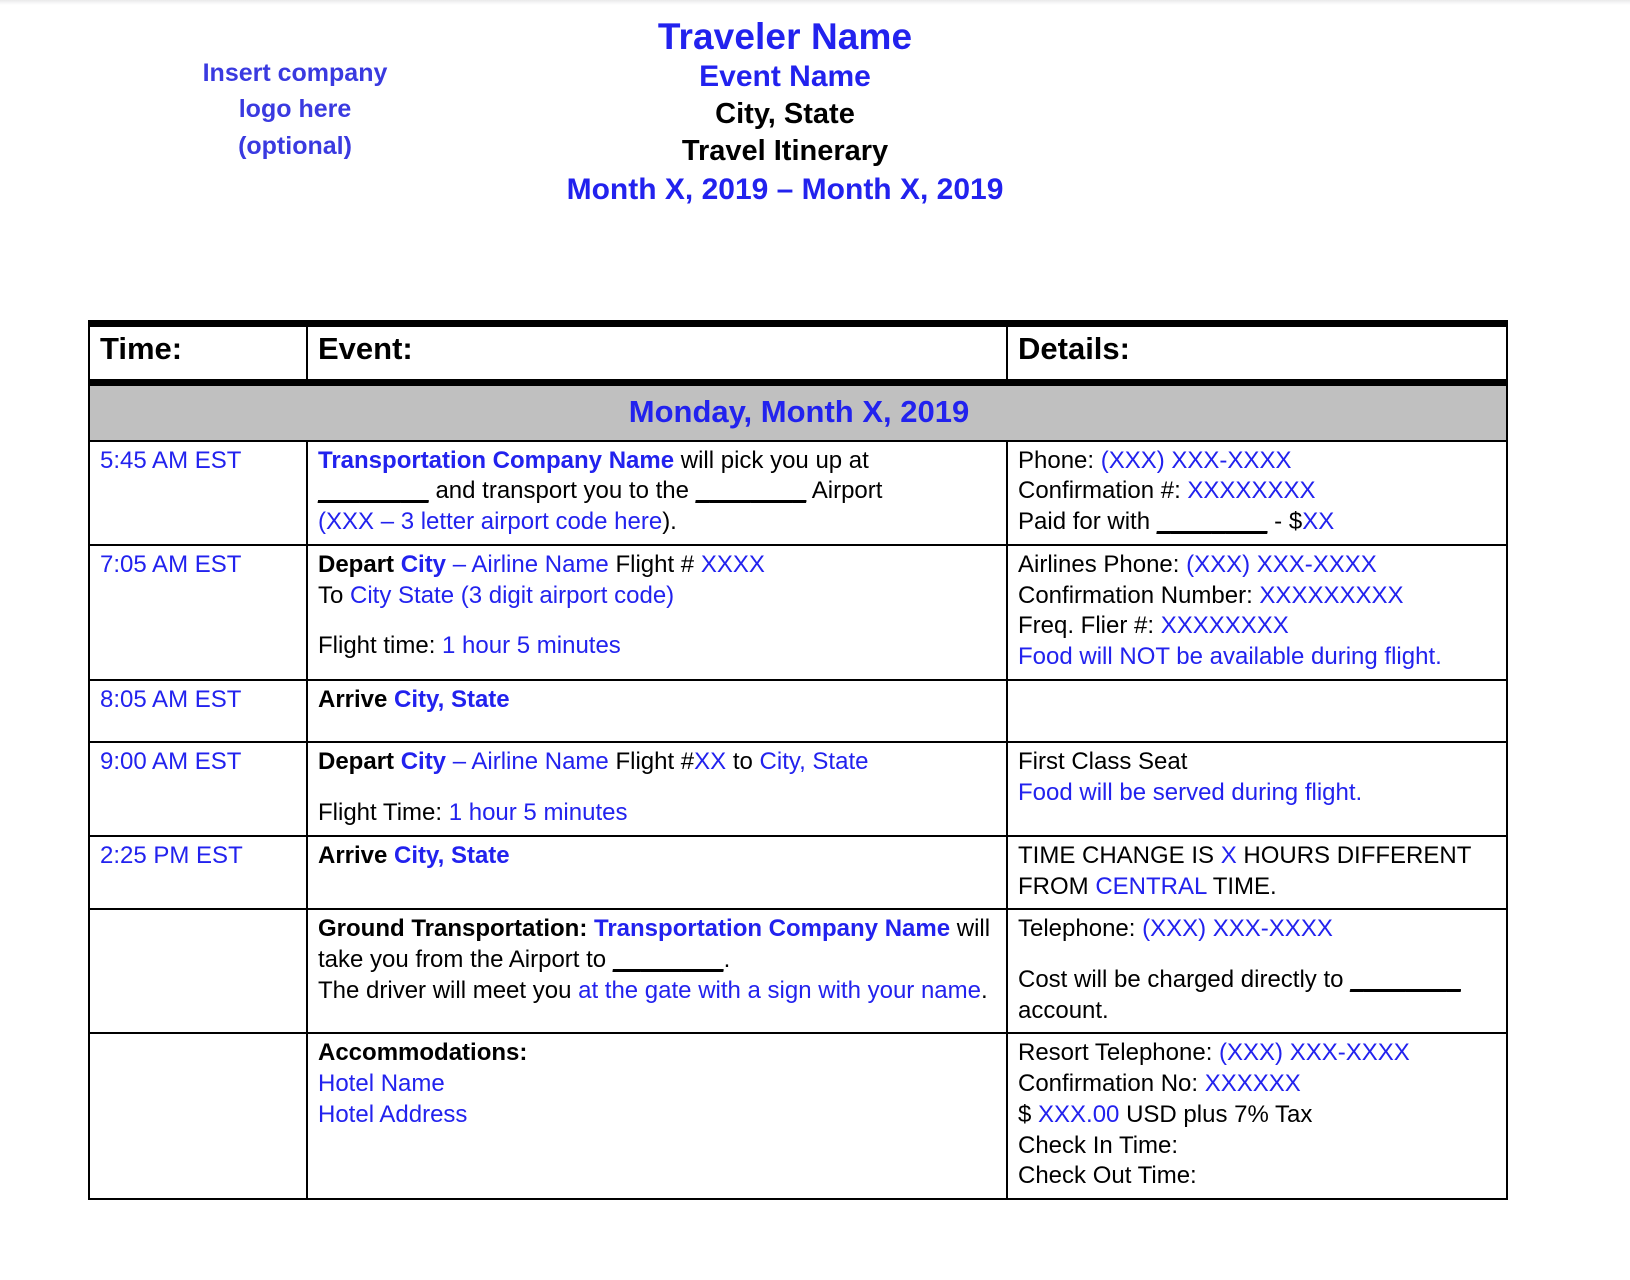 This screenshot has width=1630, height=1280. Describe the element at coordinates (1257, 711) in the screenshot. I see `row-details-empty` at that location.